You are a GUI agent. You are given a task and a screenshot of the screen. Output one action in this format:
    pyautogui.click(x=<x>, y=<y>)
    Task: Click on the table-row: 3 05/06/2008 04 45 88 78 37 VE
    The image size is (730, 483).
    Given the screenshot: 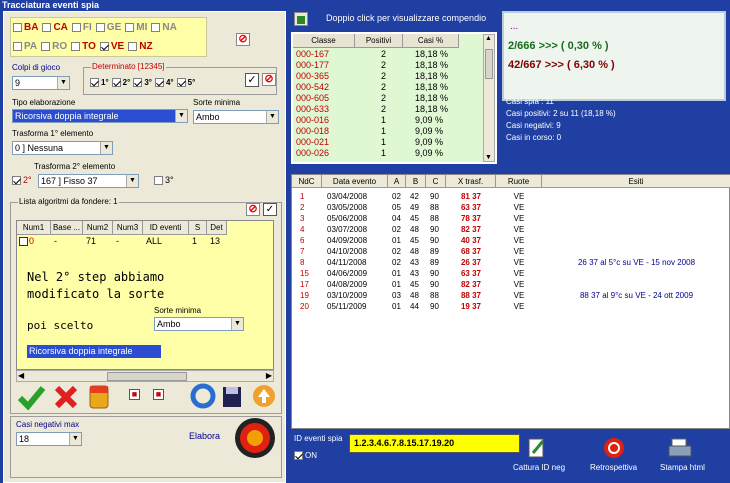 What is the action you would take?
    pyautogui.click(x=510, y=218)
    